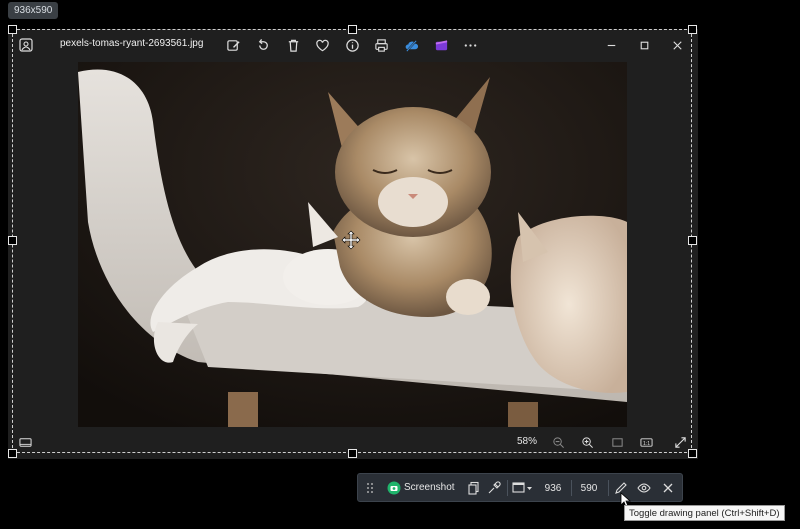  I want to click on info-icon, so click(352, 45).